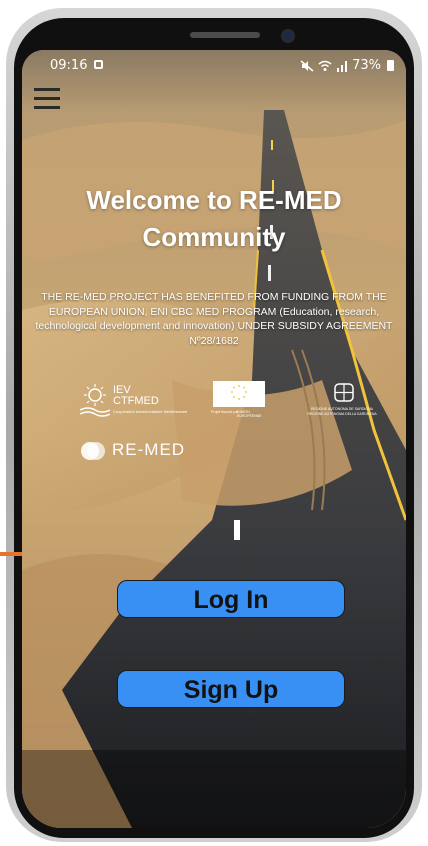 Image resolution: width=428 pixels, height=846 pixels. I want to click on eu-caption-left: Projet financé par, so click(225, 412).